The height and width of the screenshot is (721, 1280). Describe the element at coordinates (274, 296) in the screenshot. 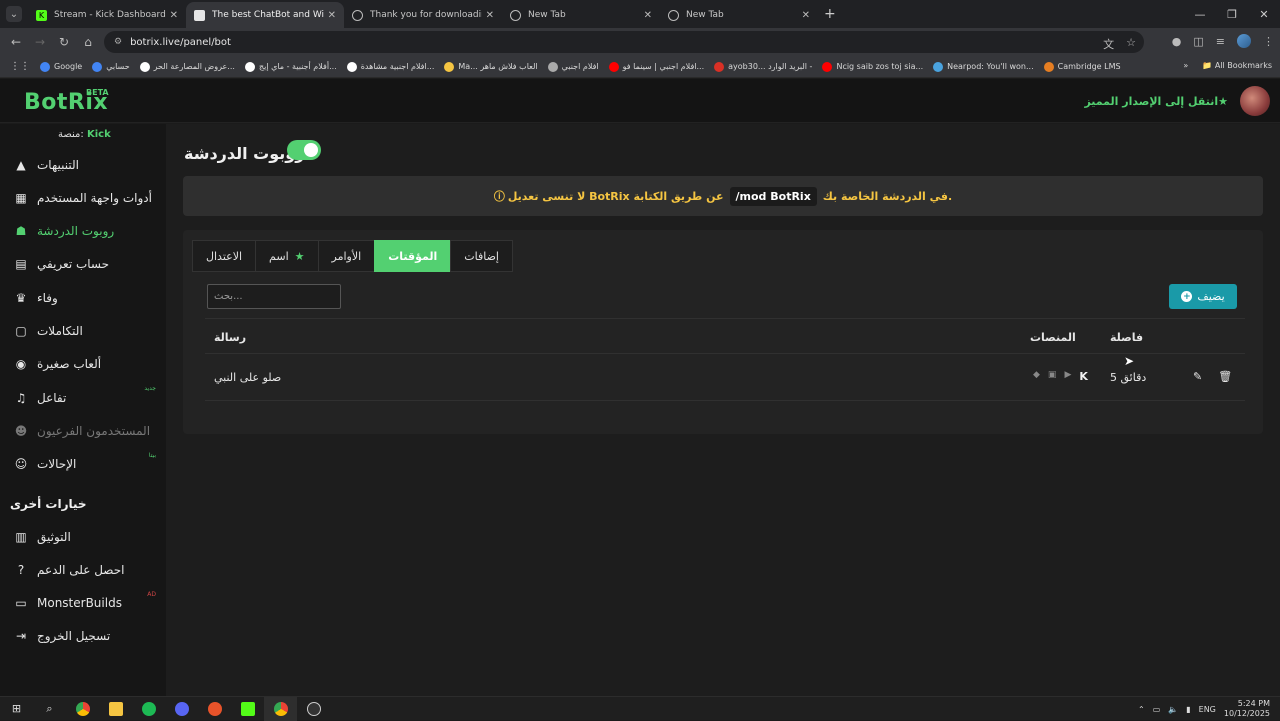

I see `search-input` at that location.